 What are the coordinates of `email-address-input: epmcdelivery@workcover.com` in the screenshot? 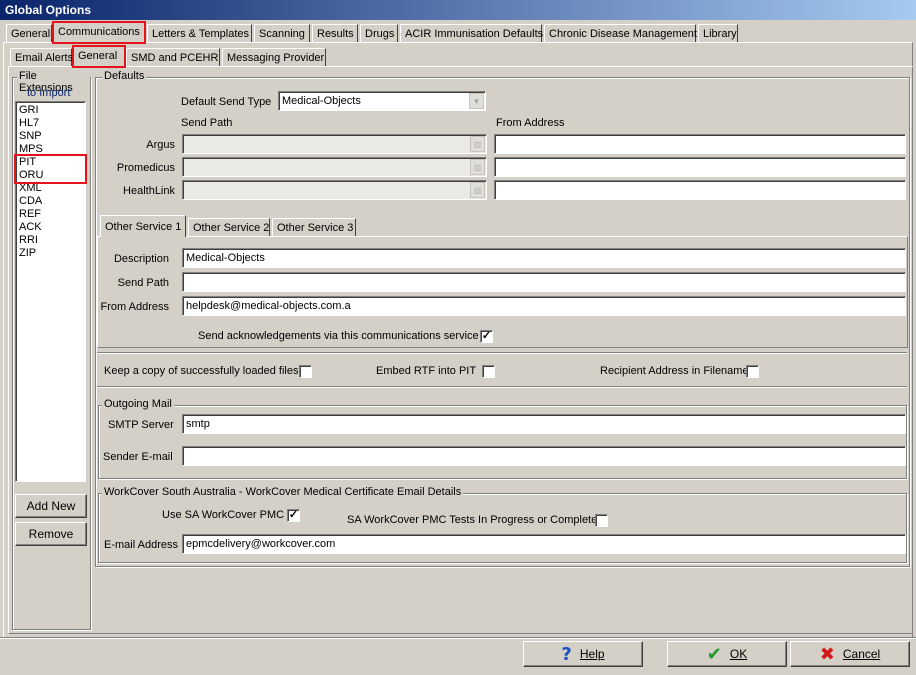 It's located at (544, 544).